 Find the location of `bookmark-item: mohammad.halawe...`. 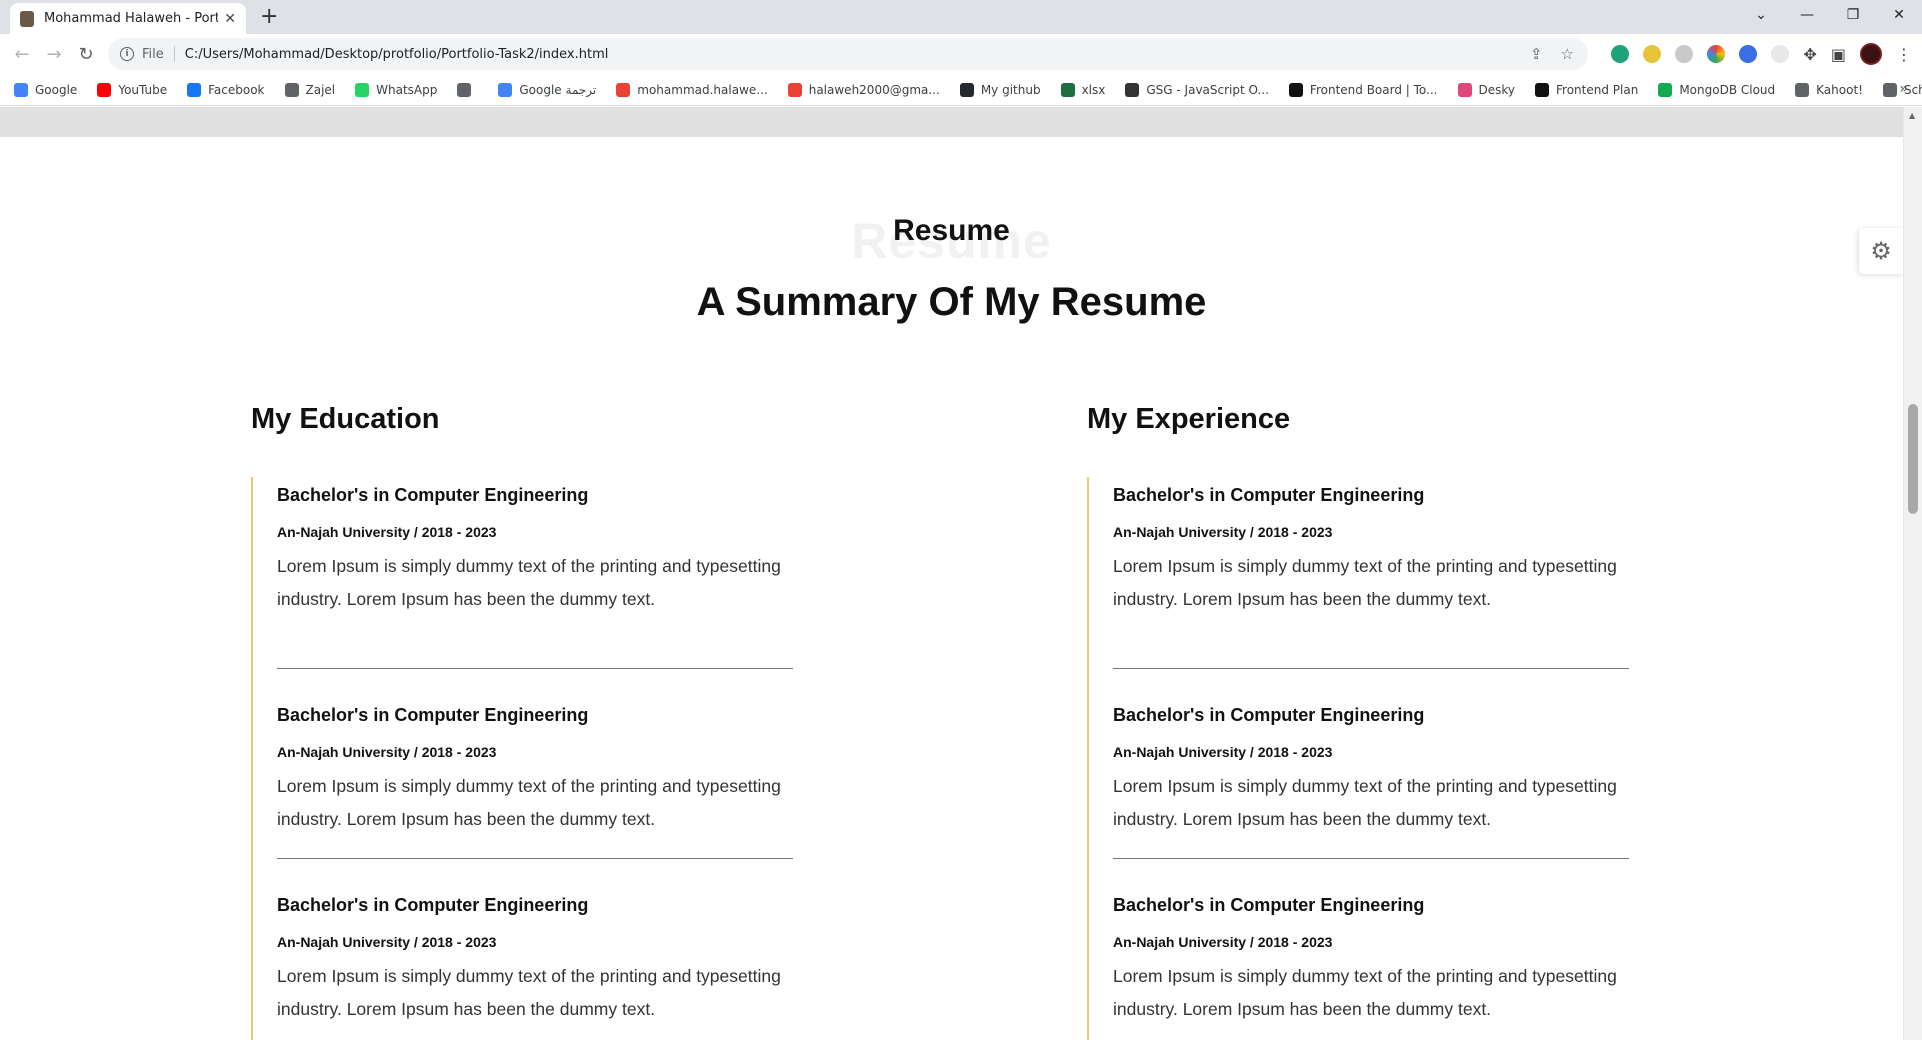

bookmark-item: mohammad.halawe... is located at coordinates (692, 89).